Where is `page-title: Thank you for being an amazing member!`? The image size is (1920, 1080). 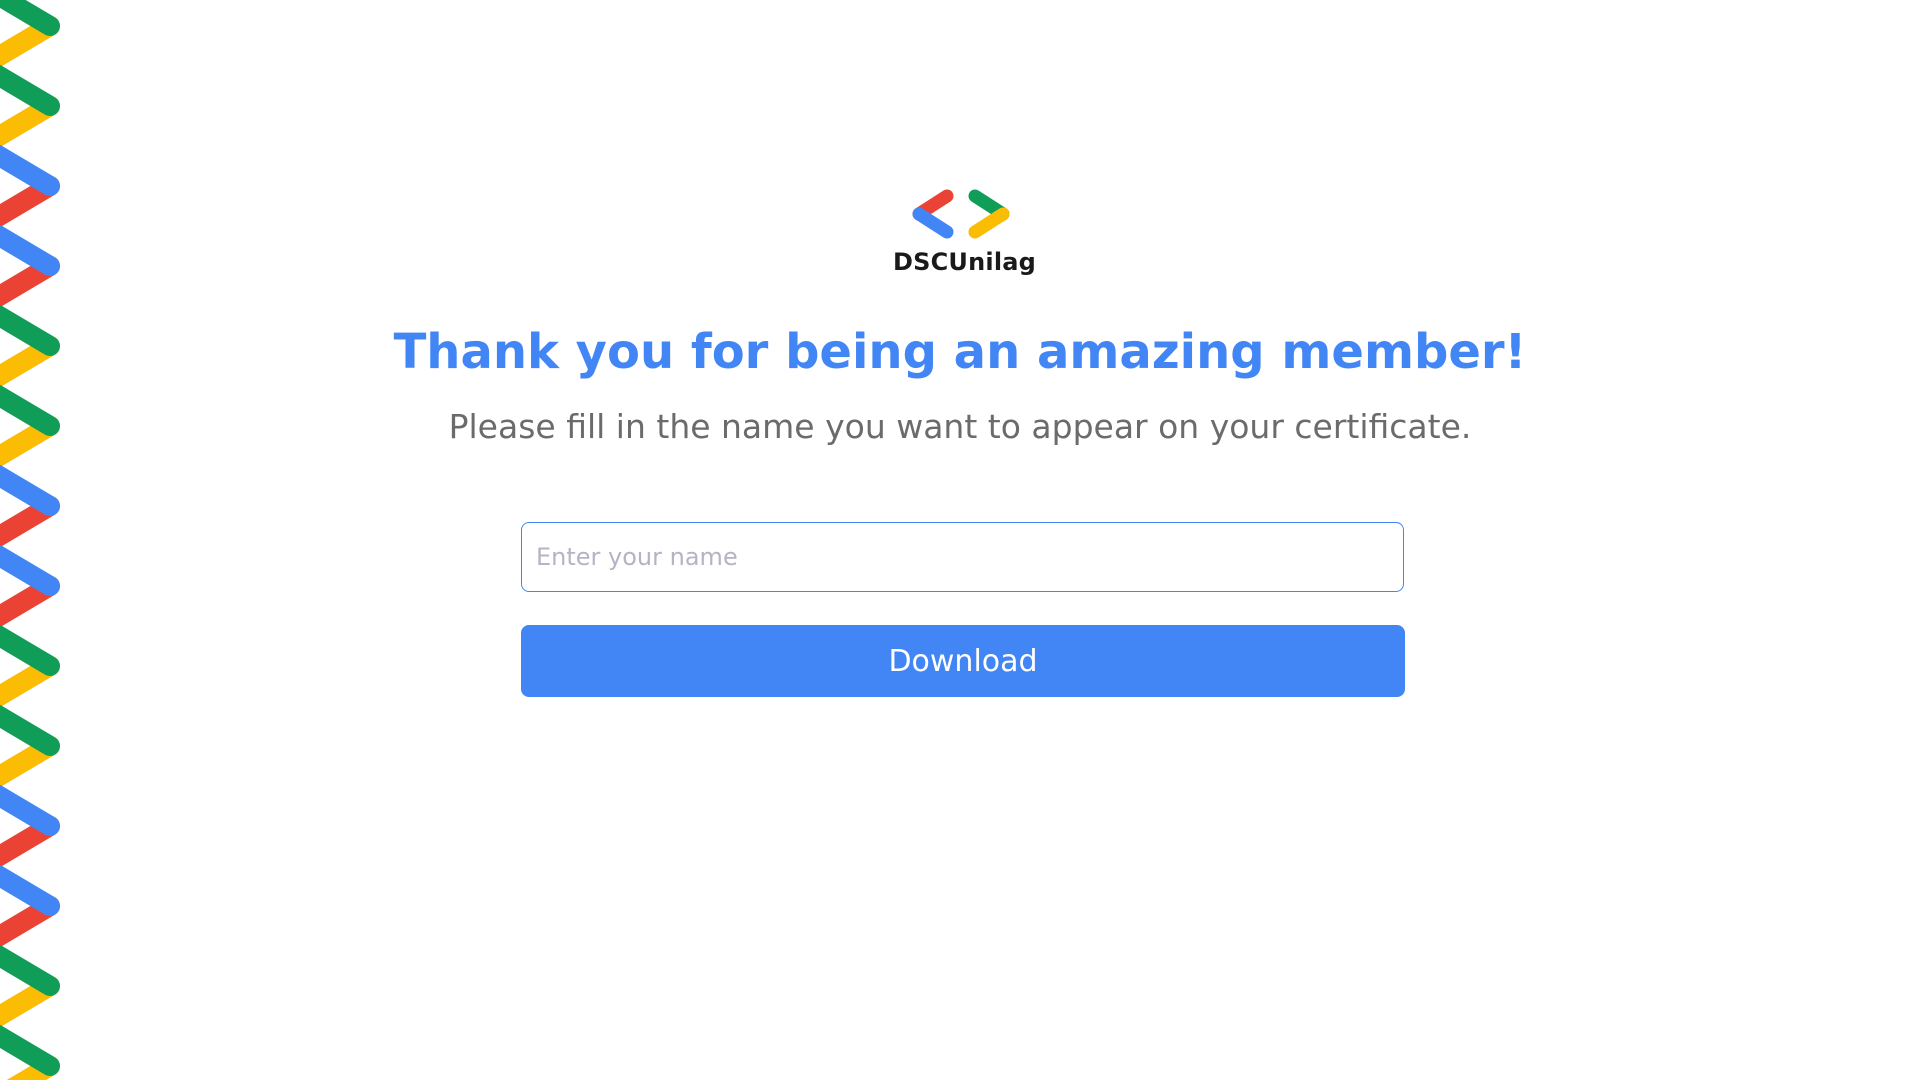
page-title: Thank you for being an amazing member! is located at coordinates (960, 352).